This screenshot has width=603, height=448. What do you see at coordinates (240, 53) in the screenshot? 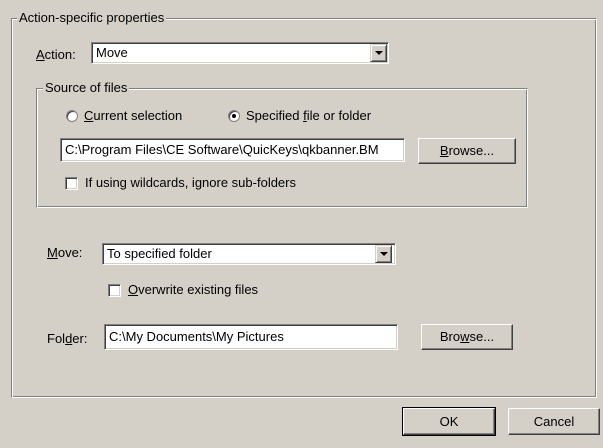
I see `action-dropdown: Move` at bounding box center [240, 53].